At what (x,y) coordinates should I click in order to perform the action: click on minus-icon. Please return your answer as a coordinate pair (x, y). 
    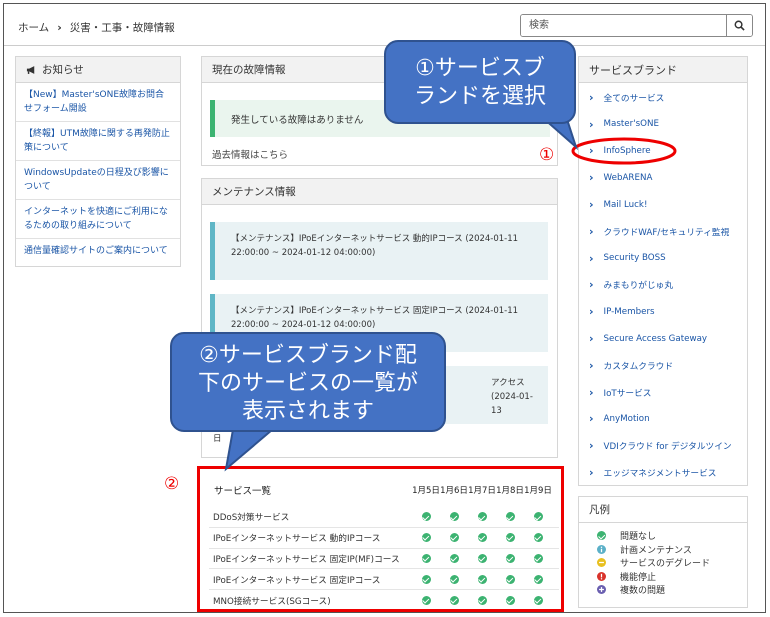
    Looking at the image, I should click on (601, 563).